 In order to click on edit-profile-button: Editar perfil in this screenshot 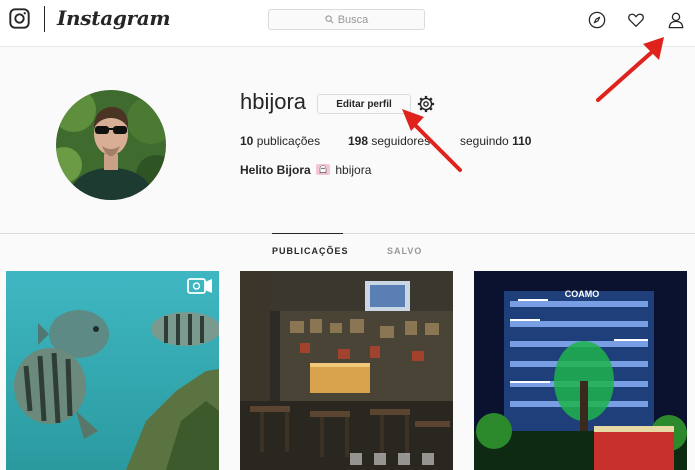, I will do `click(364, 104)`.